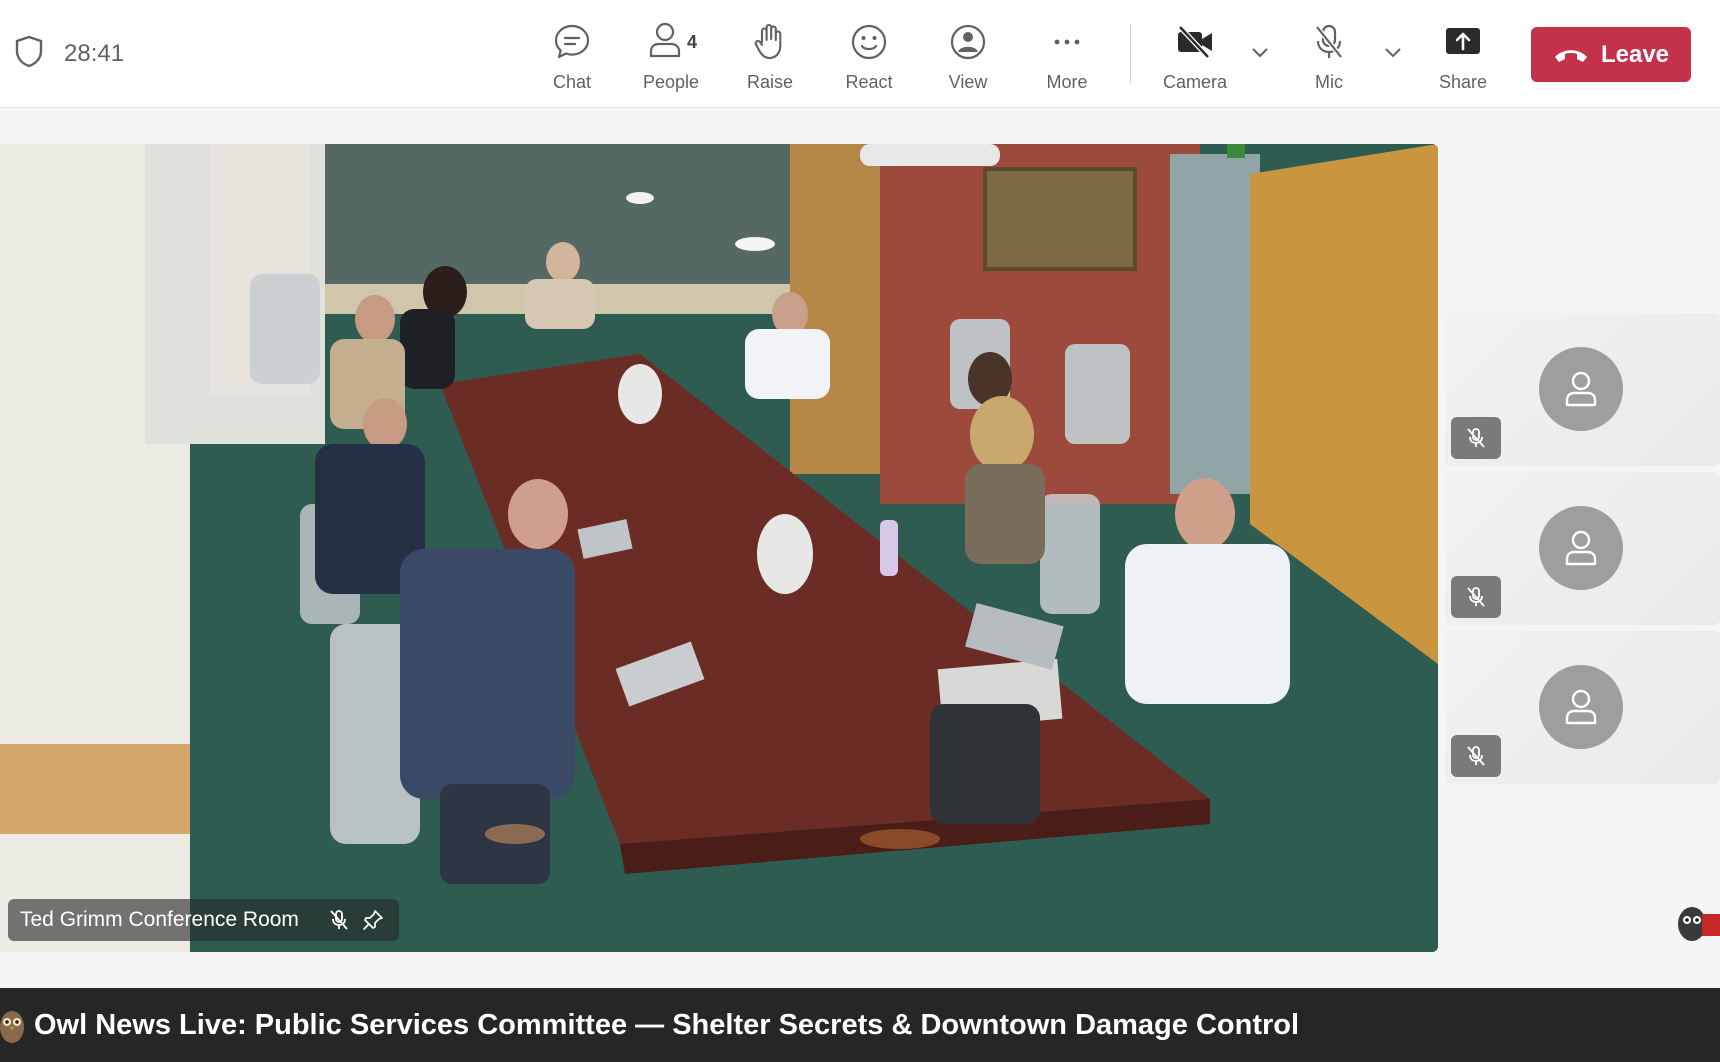 This screenshot has width=1720, height=1062. What do you see at coordinates (770, 82) in the screenshot?
I see `raise-label: Raise` at bounding box center [770, 82].